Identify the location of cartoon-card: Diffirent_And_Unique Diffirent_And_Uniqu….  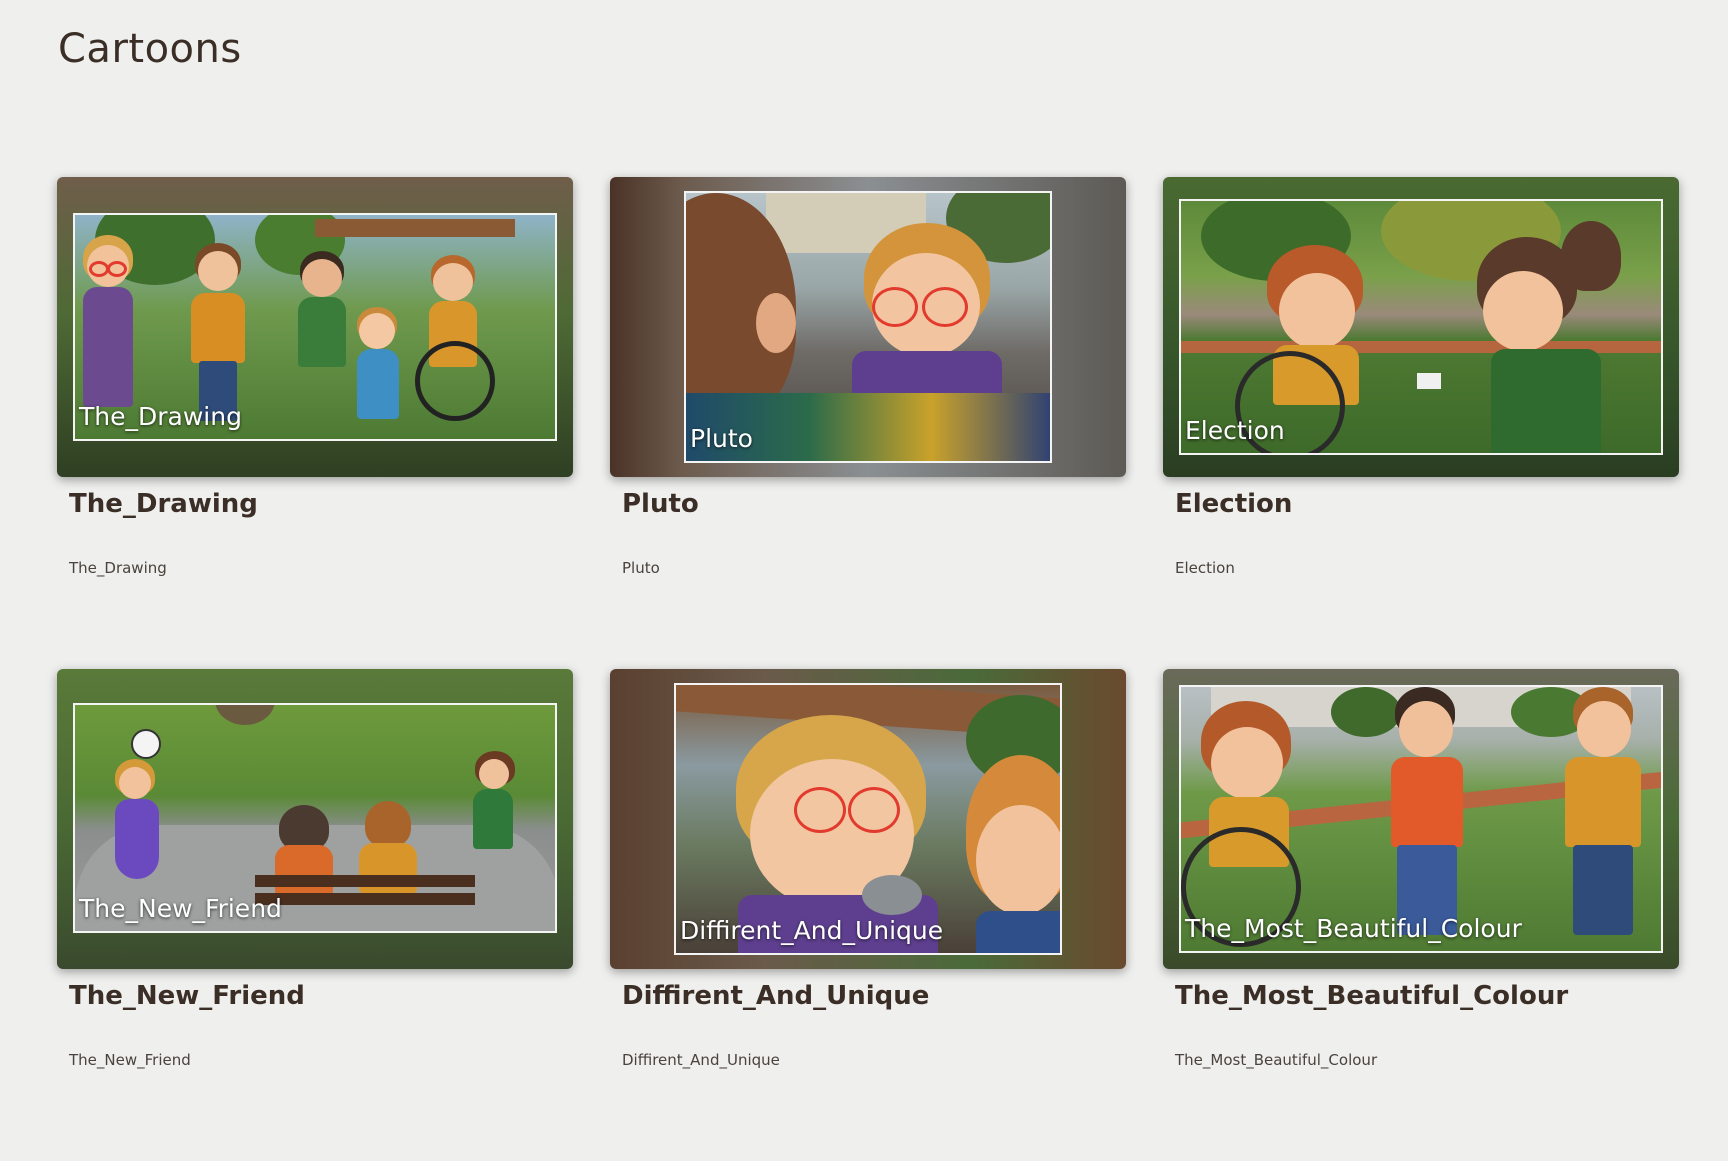
(868, 915).